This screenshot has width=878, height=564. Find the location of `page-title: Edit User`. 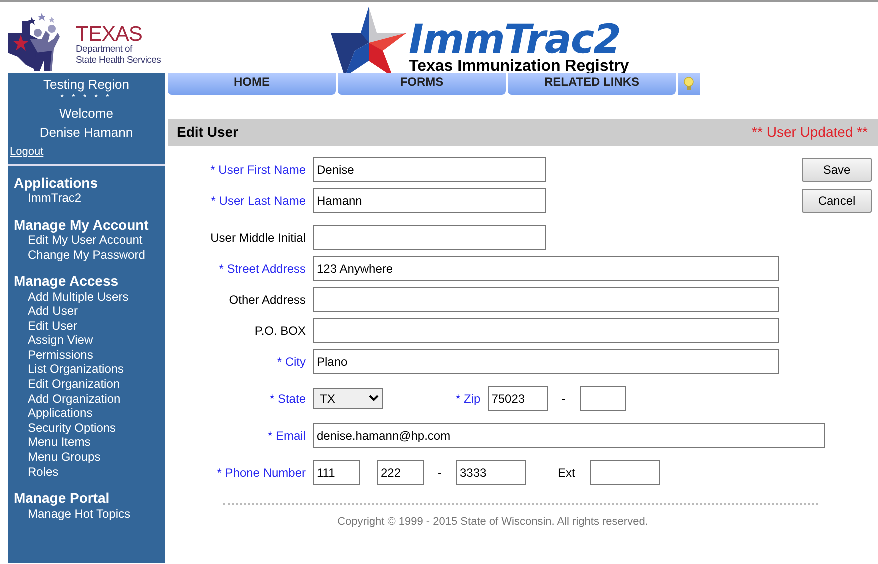

page-title: Edit User is located at coordinates (207, 132).